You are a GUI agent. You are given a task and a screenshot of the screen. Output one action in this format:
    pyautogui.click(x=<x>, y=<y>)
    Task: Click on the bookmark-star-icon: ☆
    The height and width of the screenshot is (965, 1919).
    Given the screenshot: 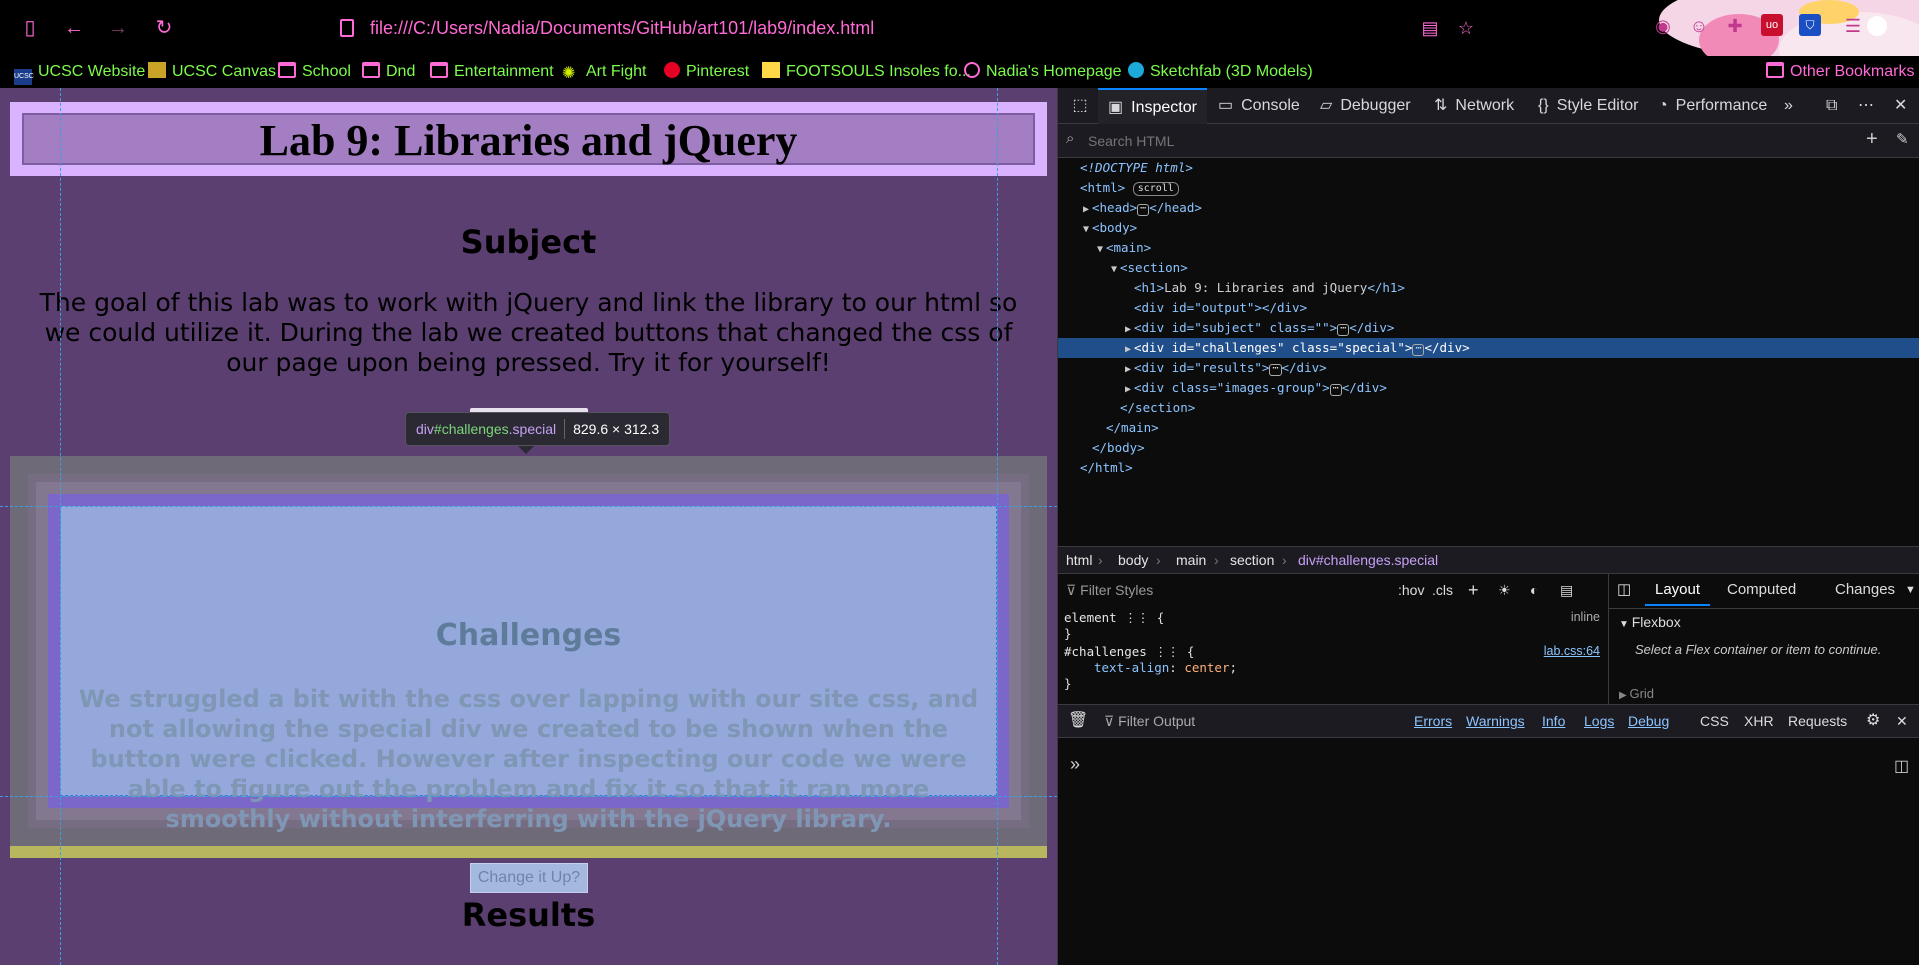 What is the action you would take?
    pyautogui.click(x=1466, y=28)
    